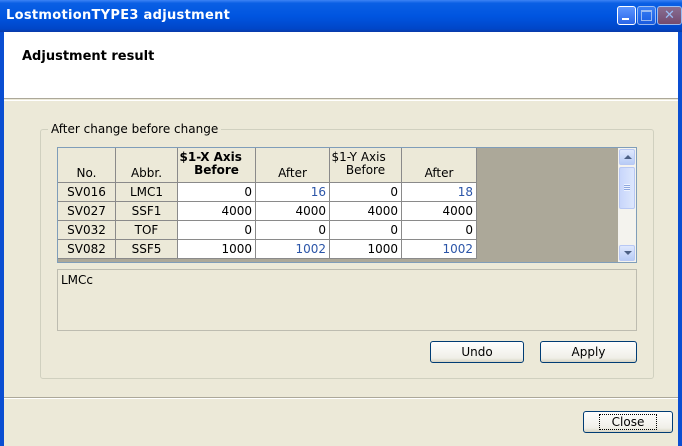 This screenshot has width=682, height=446. What do you see at coordinates (626, 15) in the screenshot?
I see `minimize-icon` at bounding box center [626, 15].